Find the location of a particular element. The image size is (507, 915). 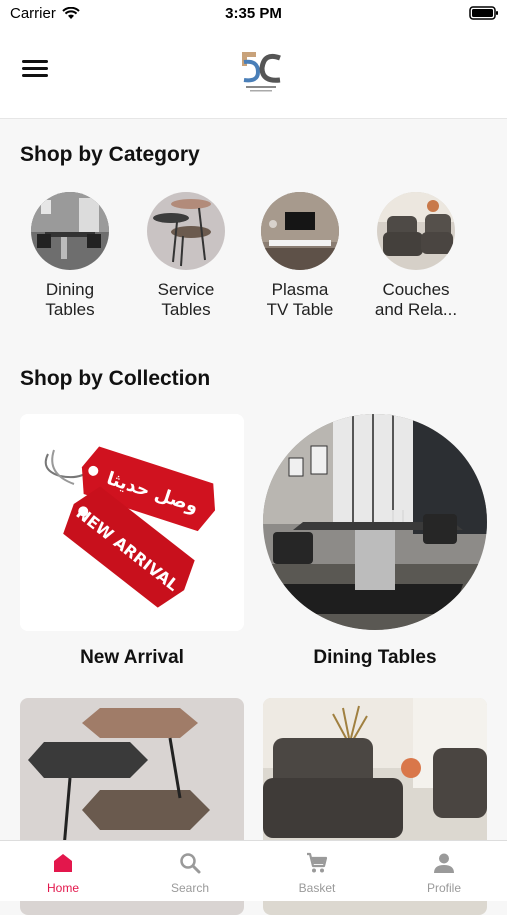

battery-icon is located at coordinates (483, 13).